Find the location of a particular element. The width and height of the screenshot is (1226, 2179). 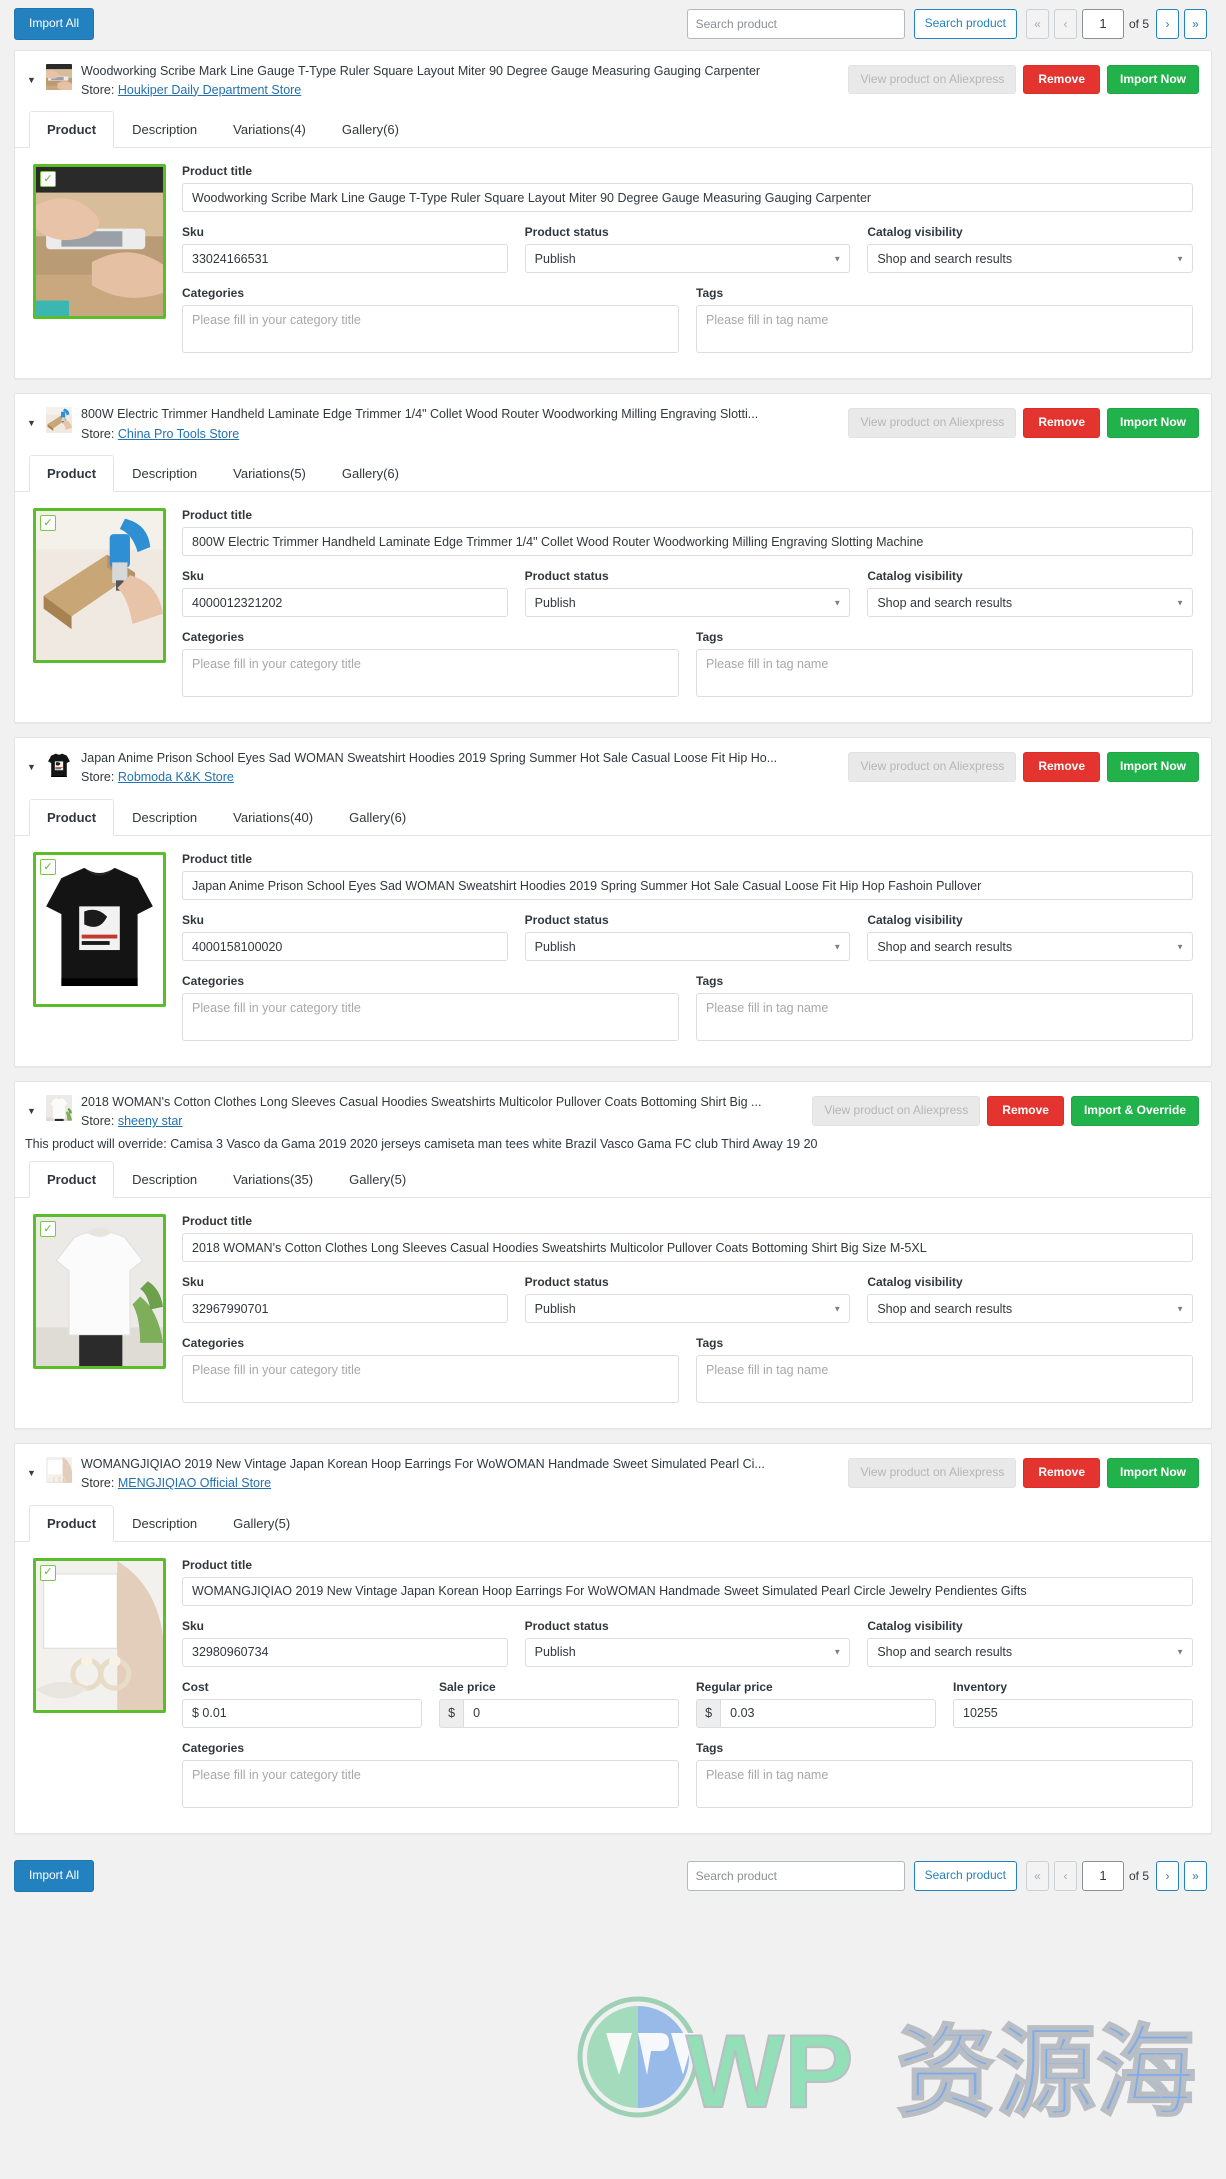

pager-prev-button-top: ‹ is located at coordinates (1065, 23).